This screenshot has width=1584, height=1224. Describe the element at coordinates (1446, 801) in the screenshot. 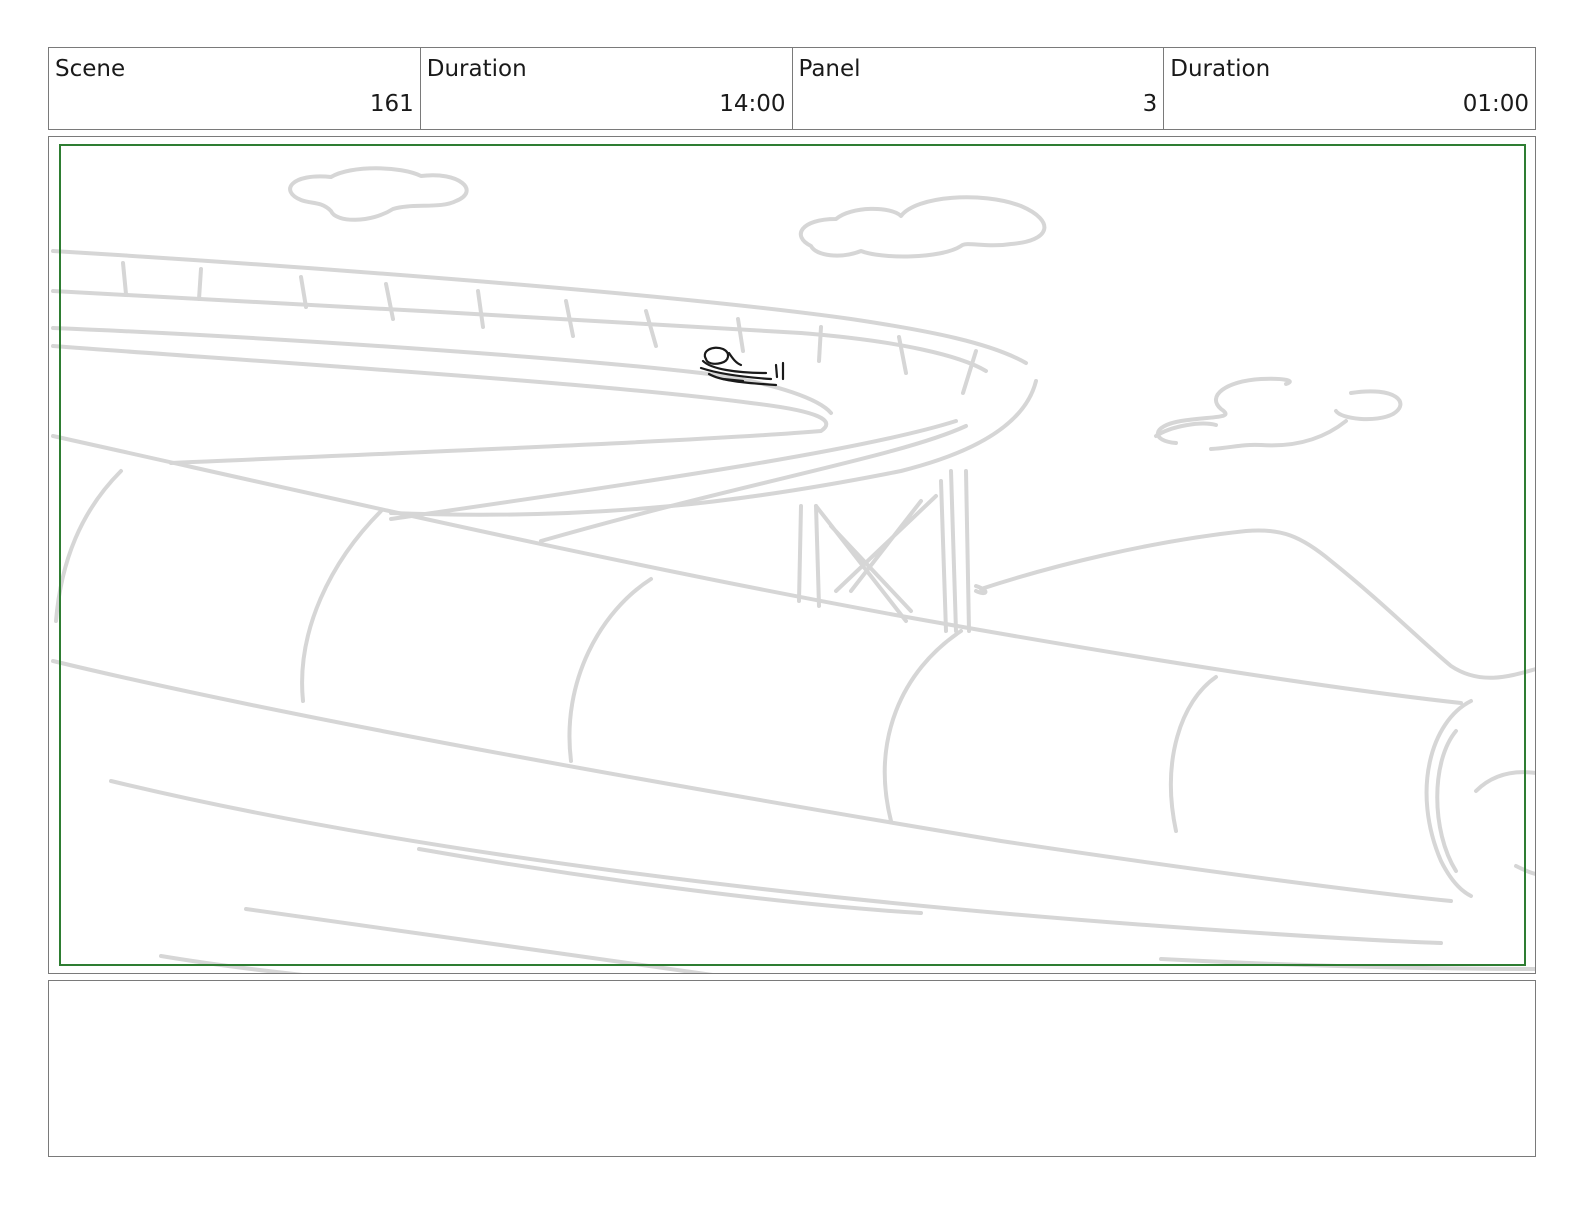

I see `tube-ring-6b` at that location.